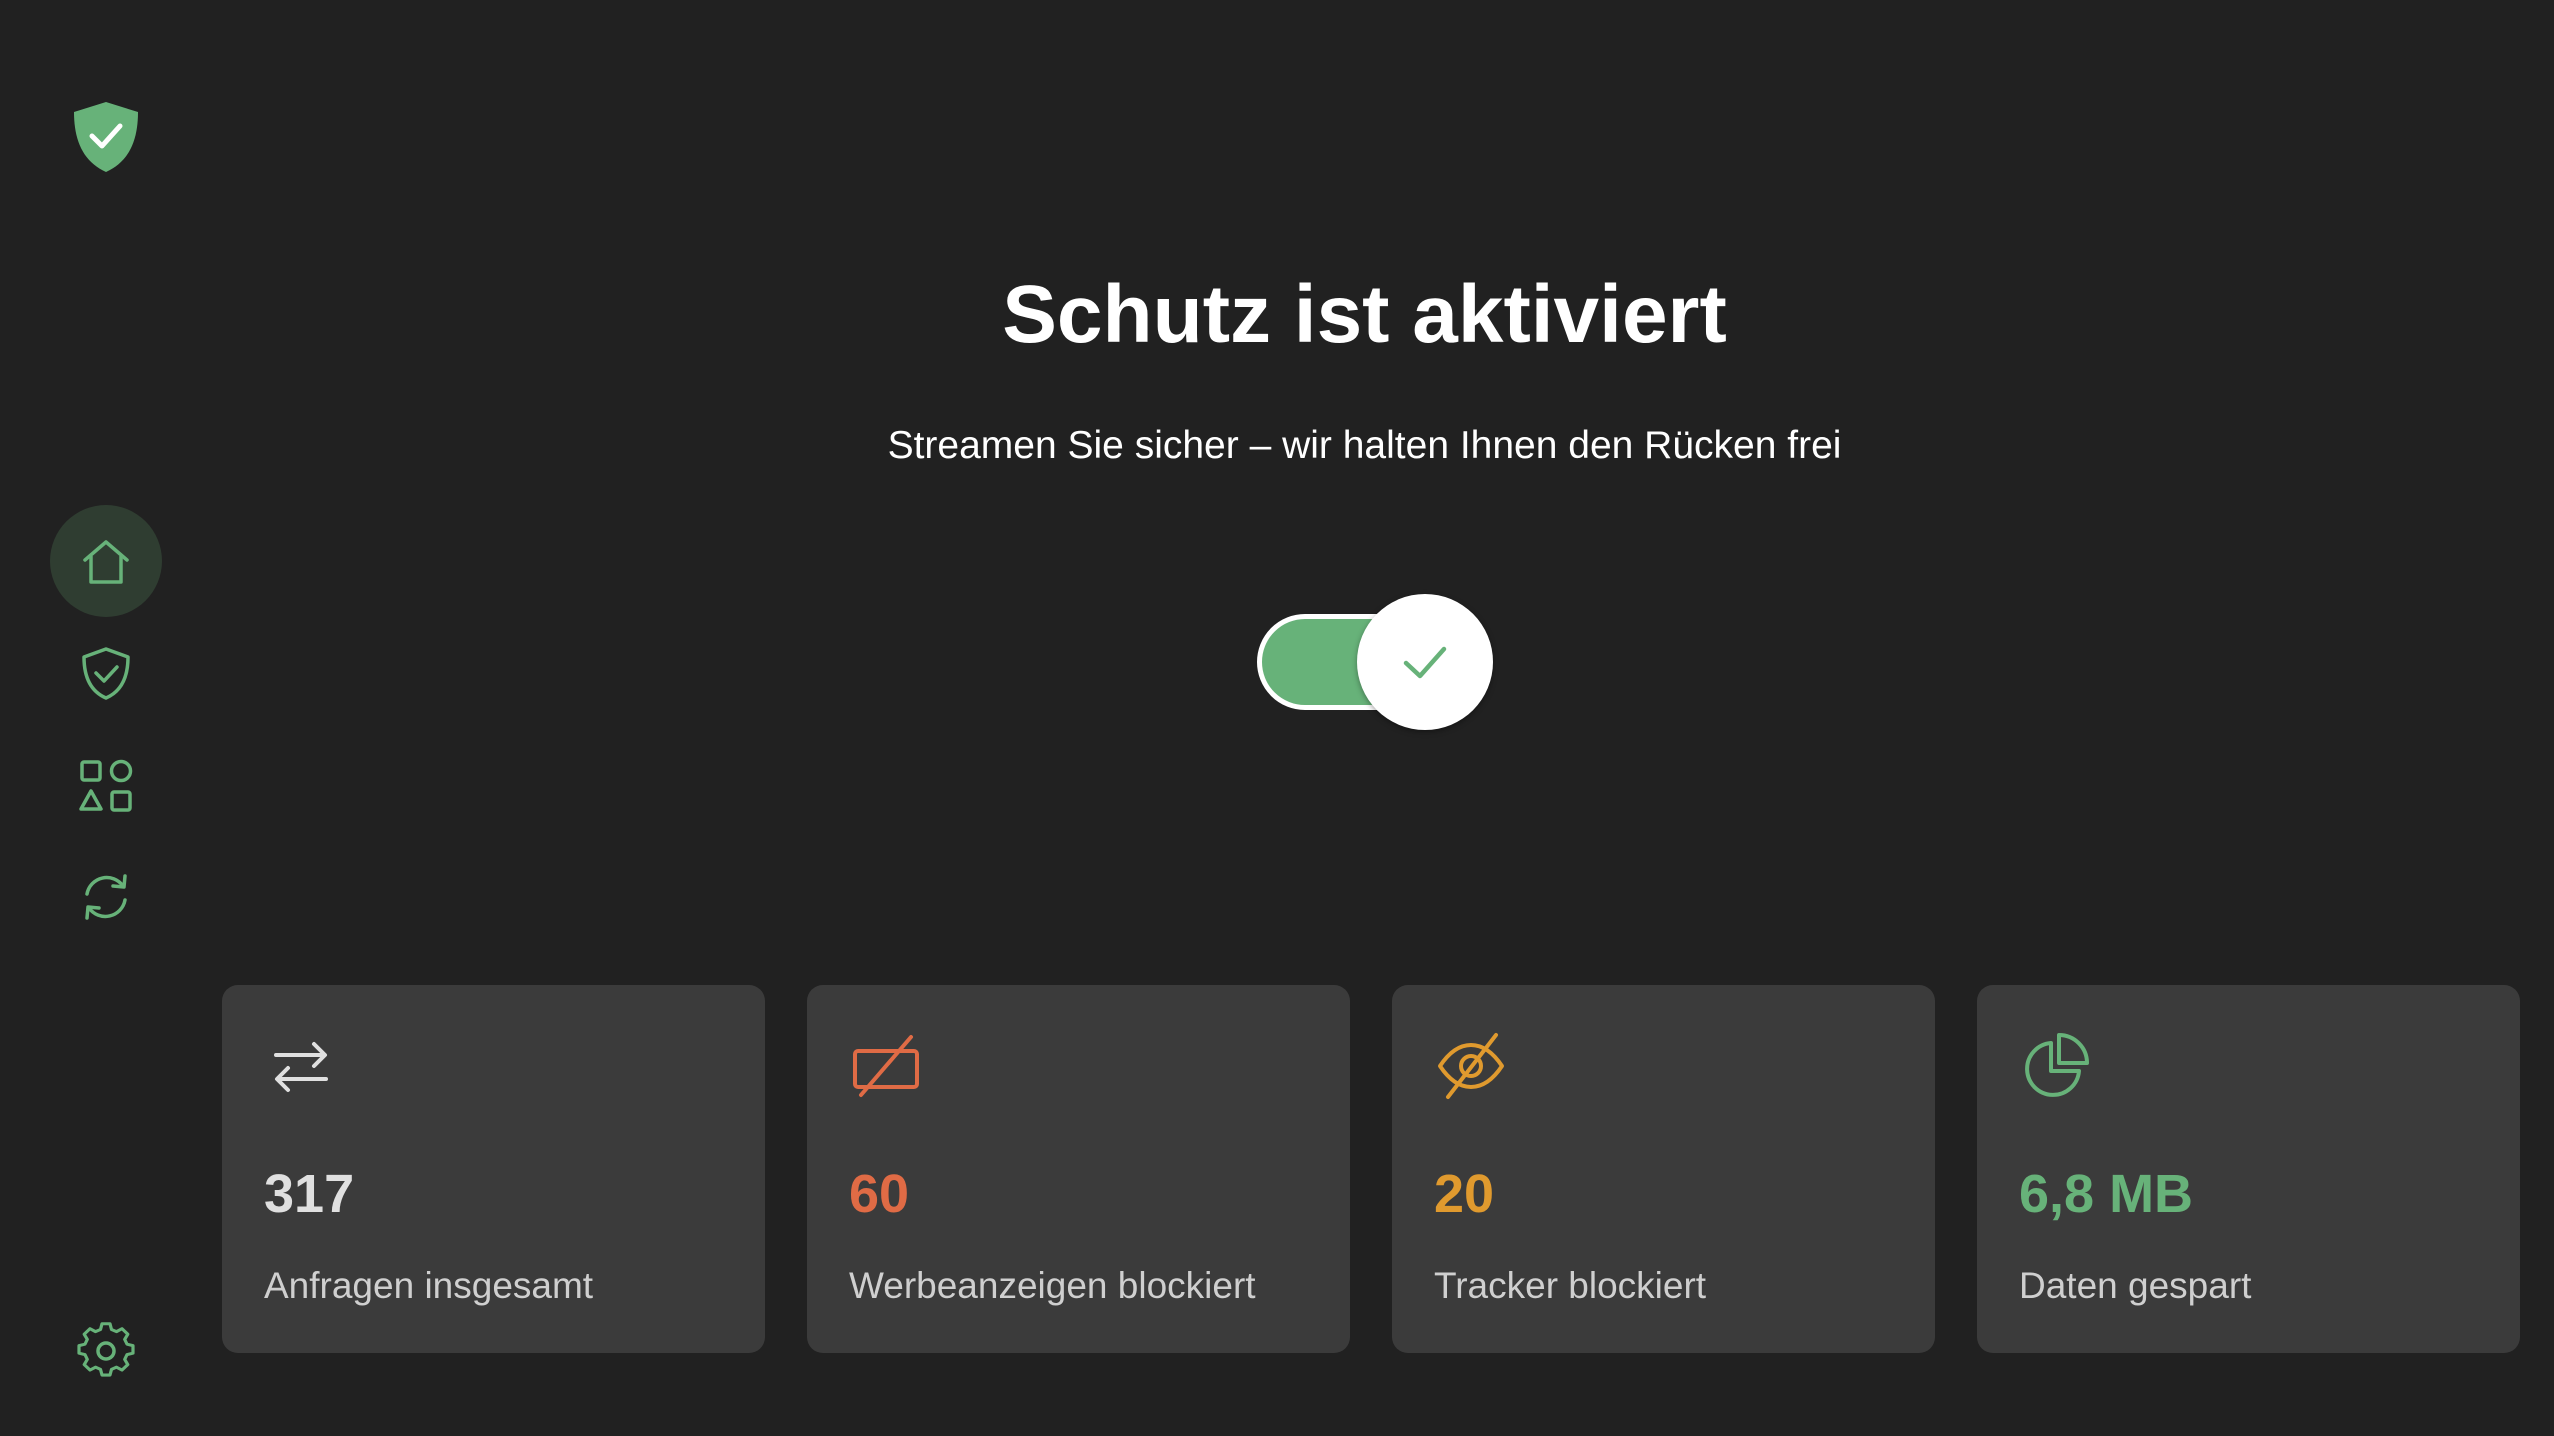  Describe the element at coordinates (1663, 1169) in the screenshot. I see `stat-card-trackers: 20 Tracker blockiert` at that location.